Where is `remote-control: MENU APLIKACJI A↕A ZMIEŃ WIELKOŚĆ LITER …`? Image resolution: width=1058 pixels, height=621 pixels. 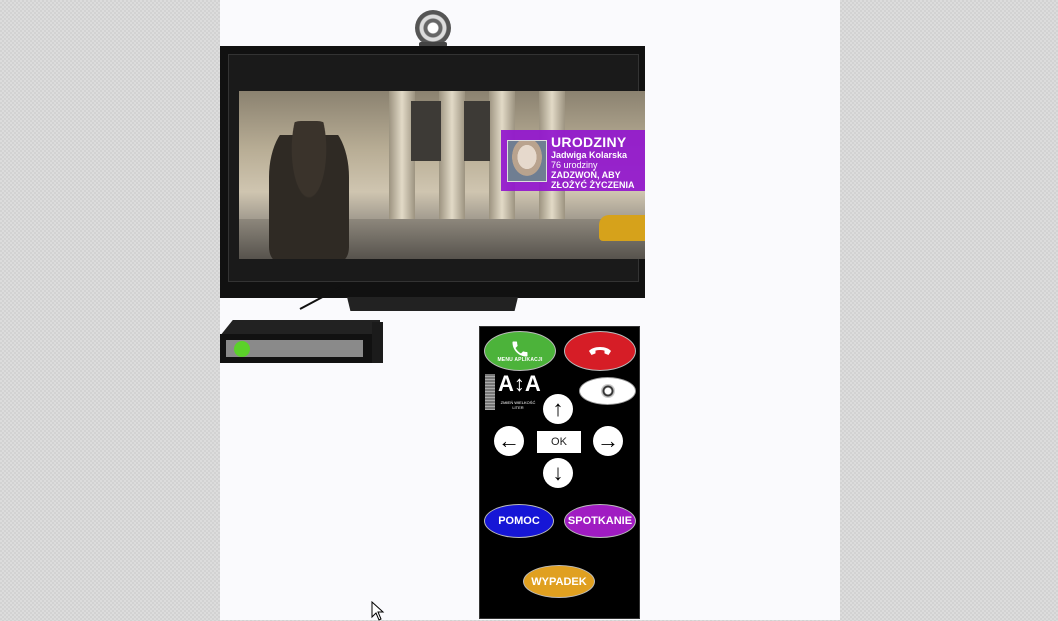
remote-control: MENU APLIKACJI A↕A ZMIEŃ WIELKOŚĆ LITER … is located at coordinates (559, 472).